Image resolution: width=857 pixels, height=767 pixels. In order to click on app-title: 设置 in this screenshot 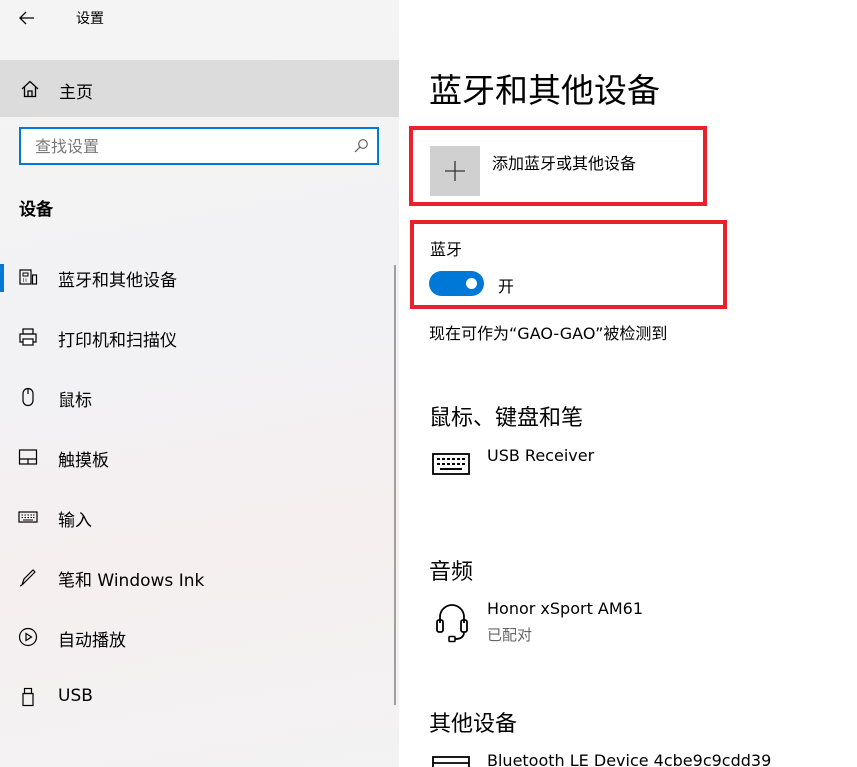, I will do `click(90, 19)`.